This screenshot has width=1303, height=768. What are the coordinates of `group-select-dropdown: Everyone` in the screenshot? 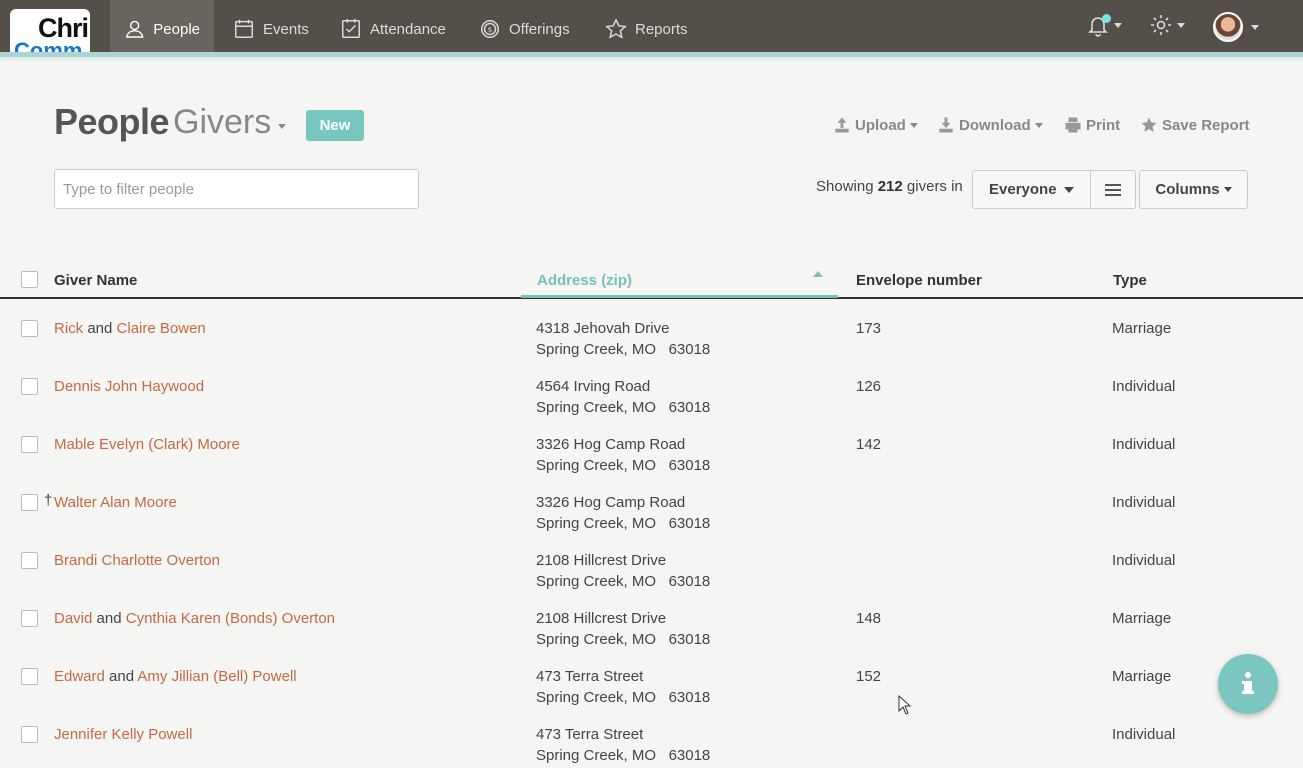 It's located at (1031, 189).